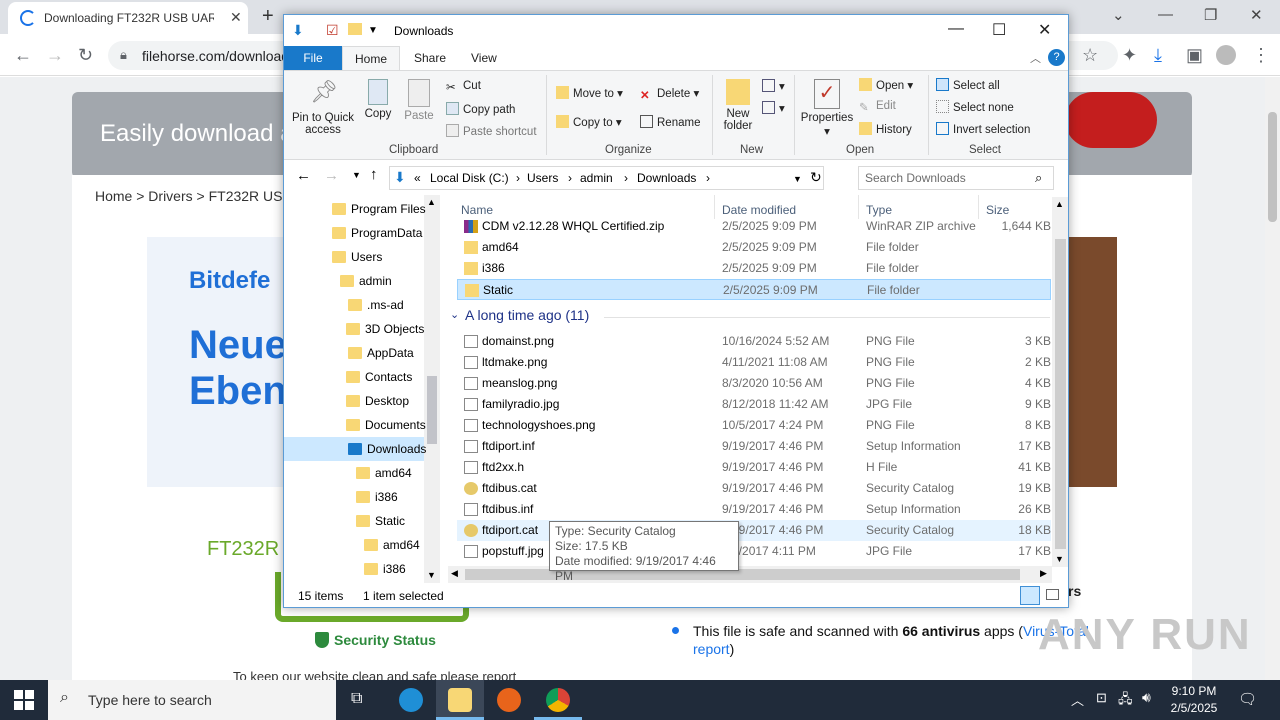 This screenshot has height=720, width=1280. What do you see at coordinates (376, 305) in the screenshot?
I see `nav-item: .ms-ad` at bounding box center [376, 305].